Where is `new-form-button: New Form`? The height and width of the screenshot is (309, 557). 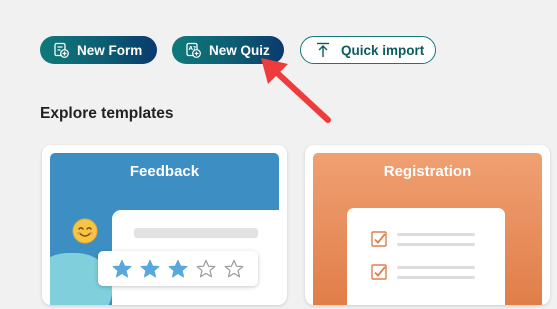
new-form-button: New Form is located at coordinates (98, 50).